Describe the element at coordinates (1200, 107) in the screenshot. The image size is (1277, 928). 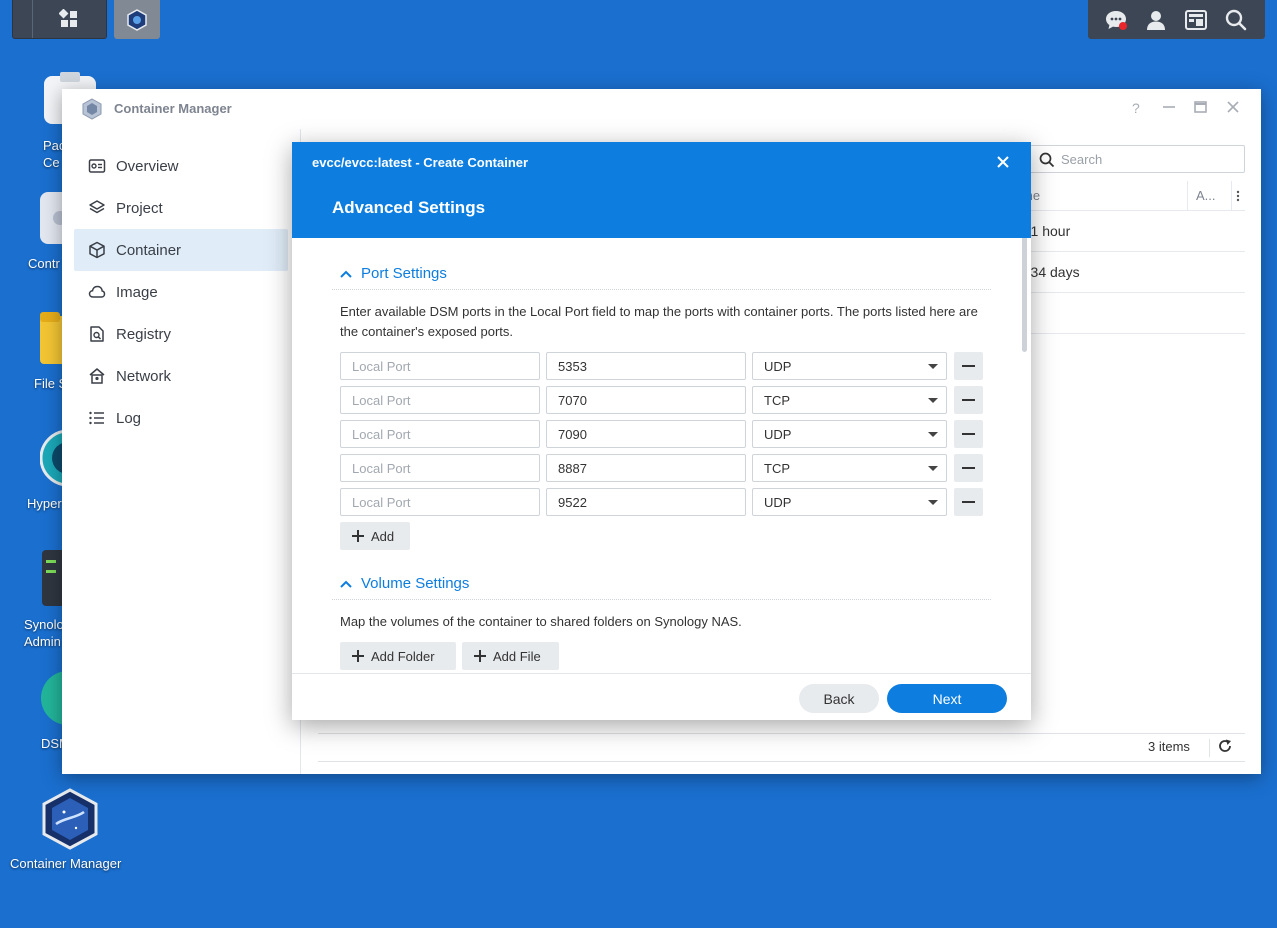
I see `maximize-icon` at that location.